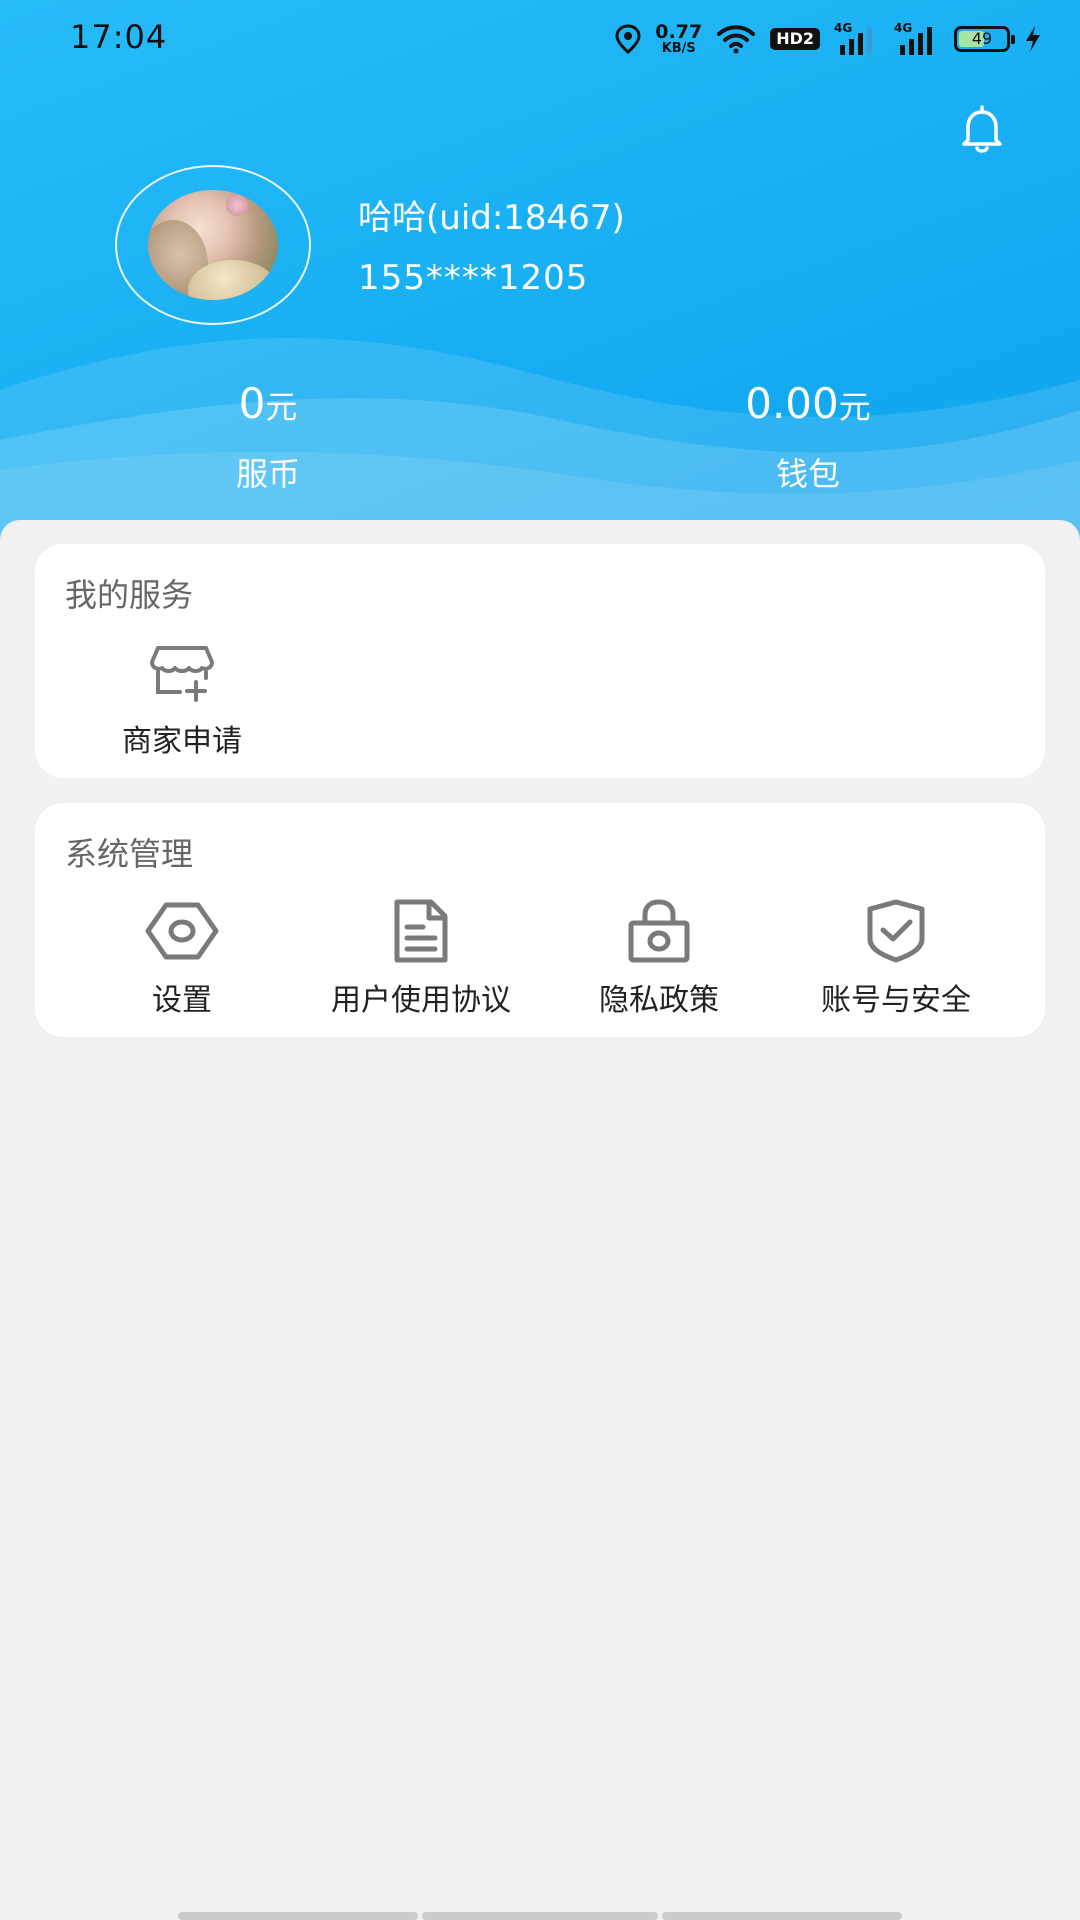 The image size is (1080, 1920). Describe the element at coordinates (679, 32) in the screenshot. I see `network-speed-value: 0.77` at that location.